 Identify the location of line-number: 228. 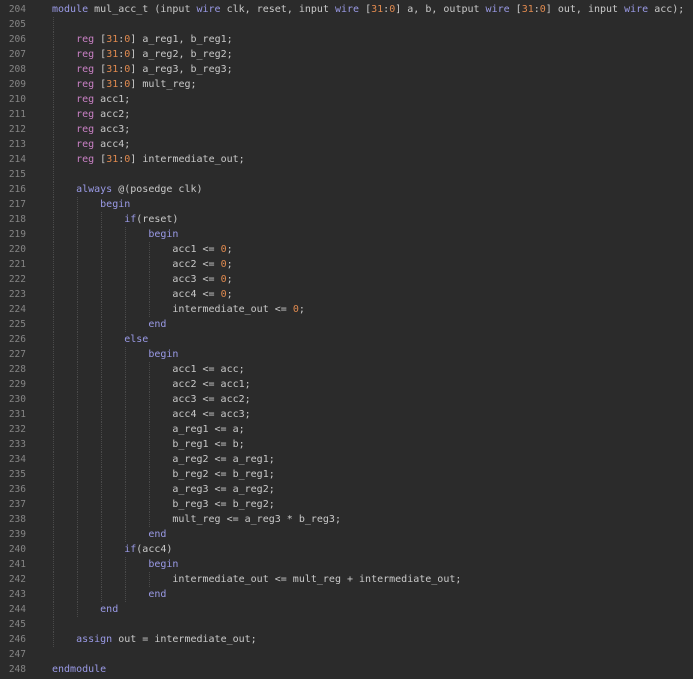
(17, 369).